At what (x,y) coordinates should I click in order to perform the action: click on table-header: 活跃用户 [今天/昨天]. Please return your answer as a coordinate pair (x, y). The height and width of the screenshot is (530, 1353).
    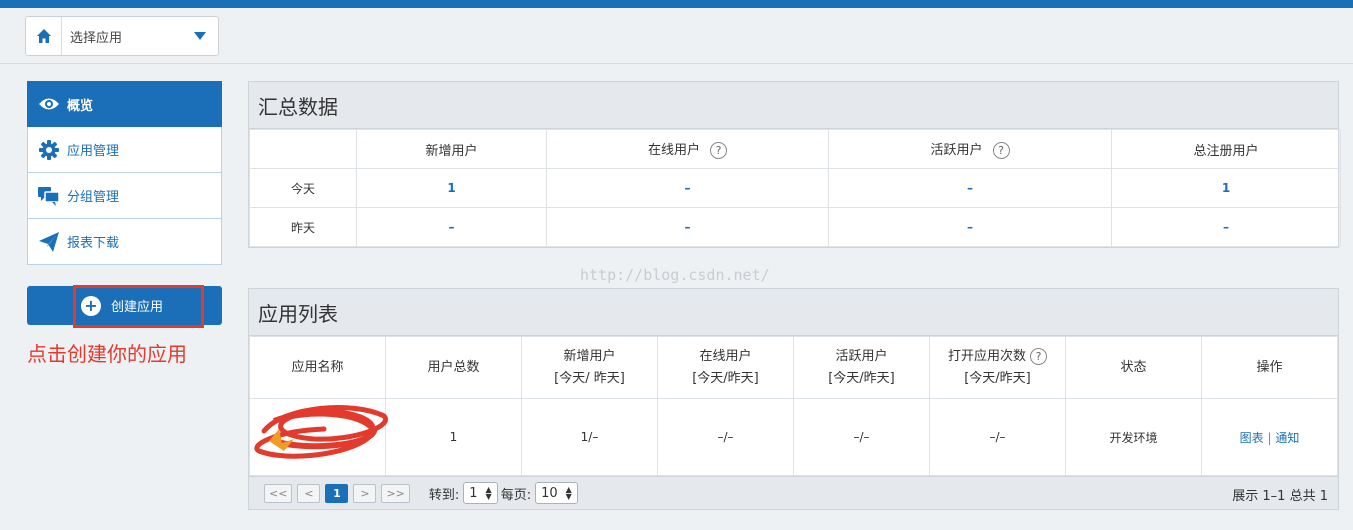
    Looking at the image, I should click on (861, 367).